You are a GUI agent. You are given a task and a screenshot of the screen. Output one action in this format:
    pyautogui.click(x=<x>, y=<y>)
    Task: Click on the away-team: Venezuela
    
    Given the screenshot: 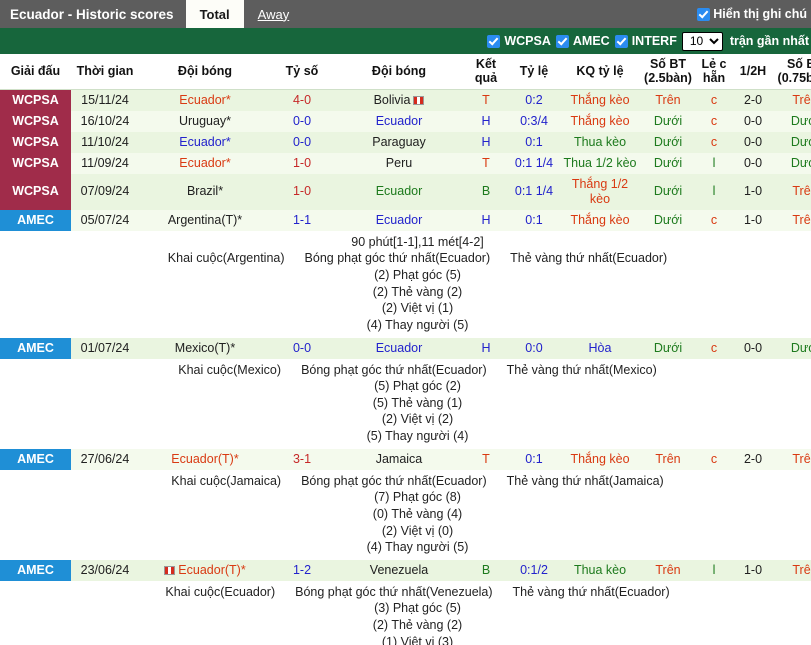 What is the action you would take?
    pyautogui.click(x=399, y=570)
    